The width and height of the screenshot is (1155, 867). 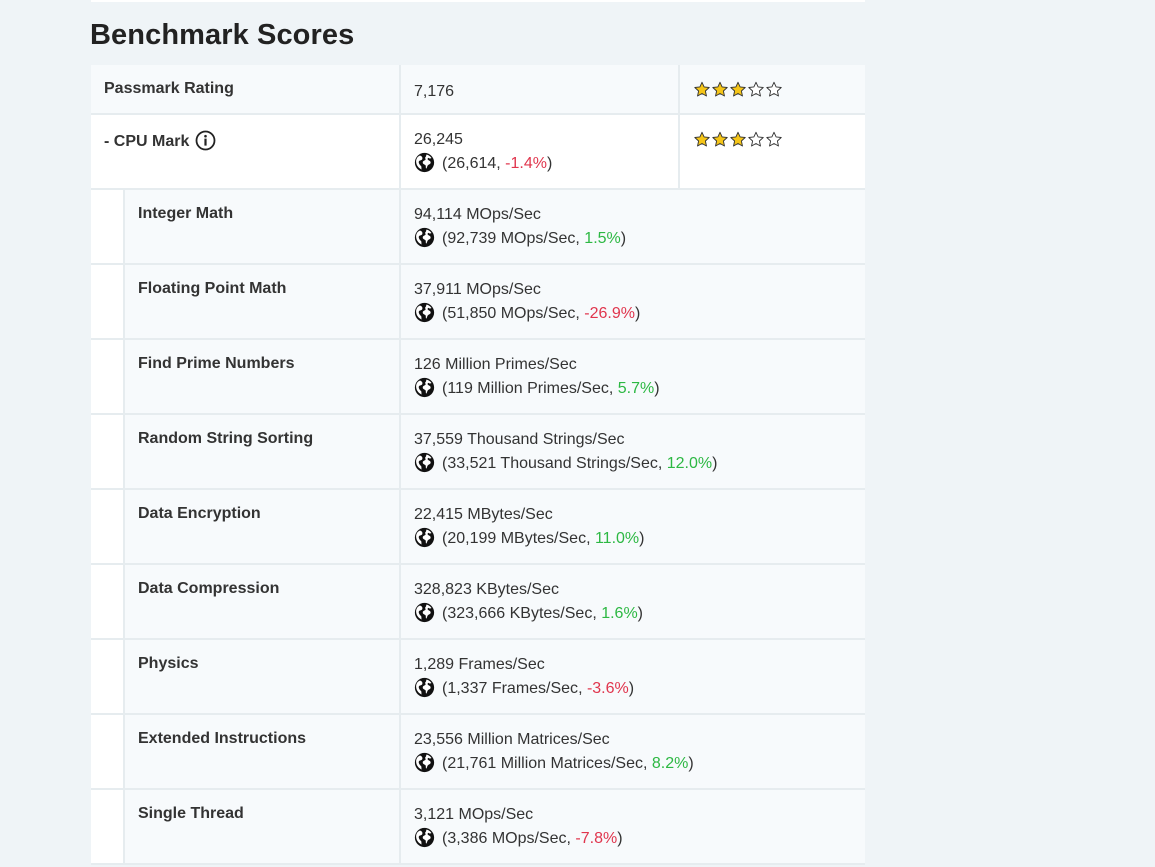 I want to click on test-value: 22,415 MBytes/Sec, so click(x=483, y=514).